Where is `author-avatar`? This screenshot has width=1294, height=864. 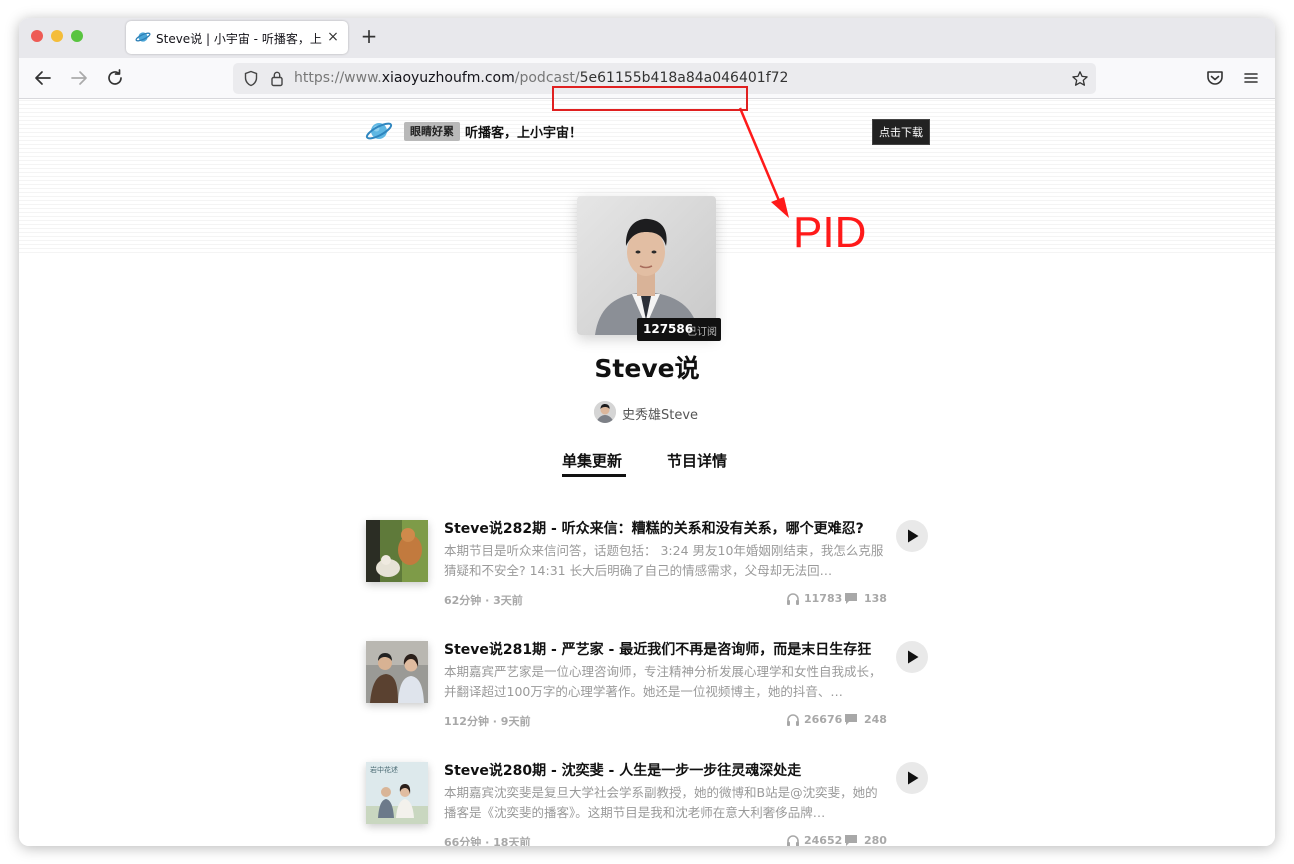 author-avatar is located at coordinates (605, 412).